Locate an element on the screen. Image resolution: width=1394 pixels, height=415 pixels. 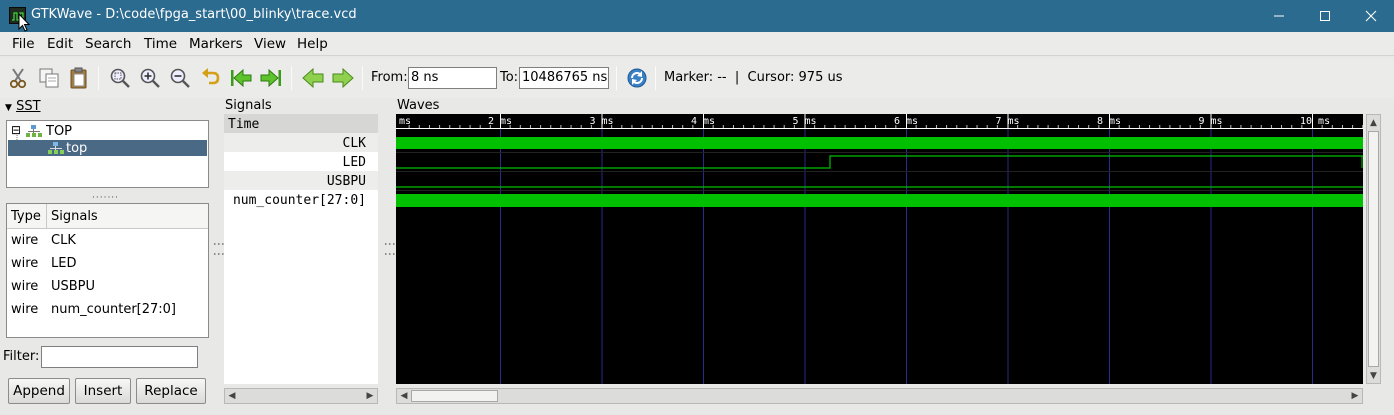
signal-list-header: Type Signals is located at coordinates (107, 216).